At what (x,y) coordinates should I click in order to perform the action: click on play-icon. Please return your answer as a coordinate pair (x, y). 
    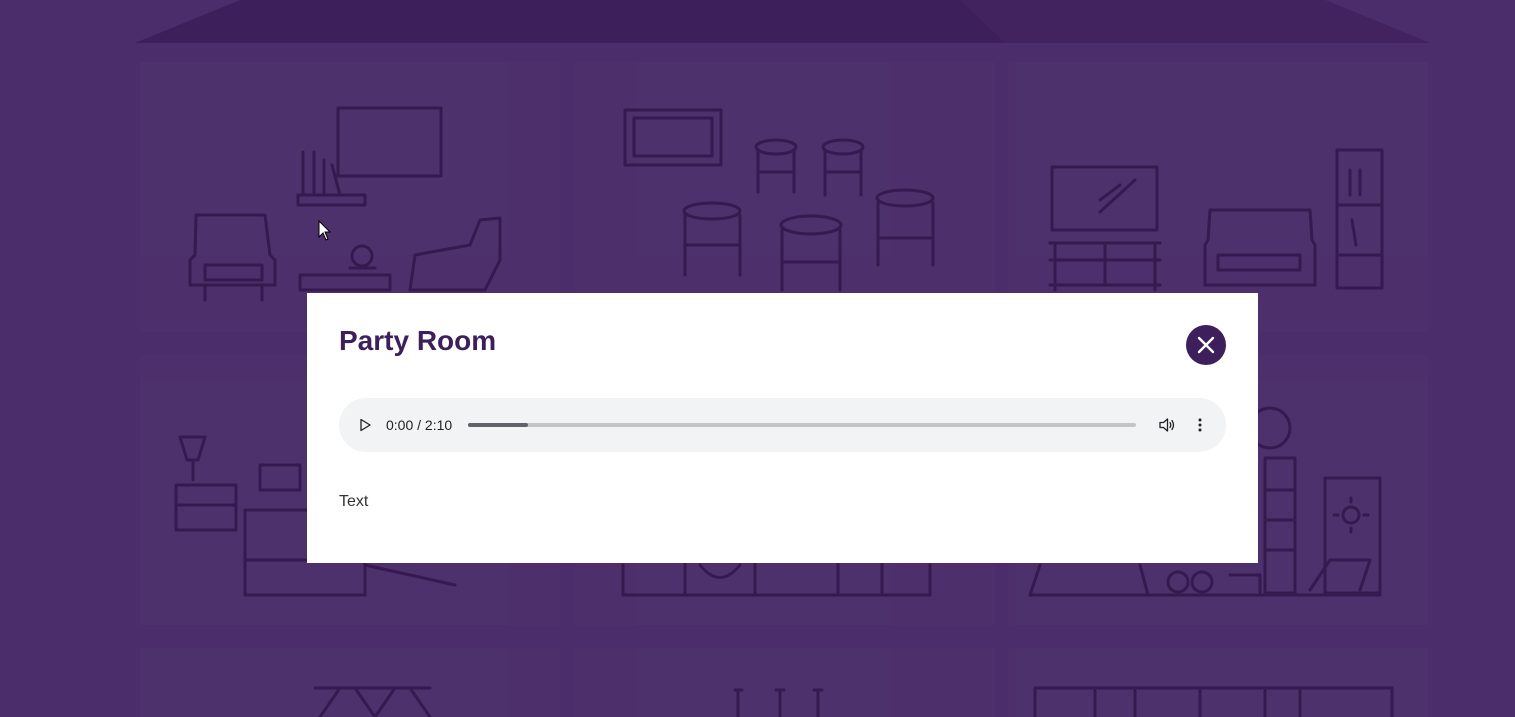
    Looking at the image, I should click on (365, 425).